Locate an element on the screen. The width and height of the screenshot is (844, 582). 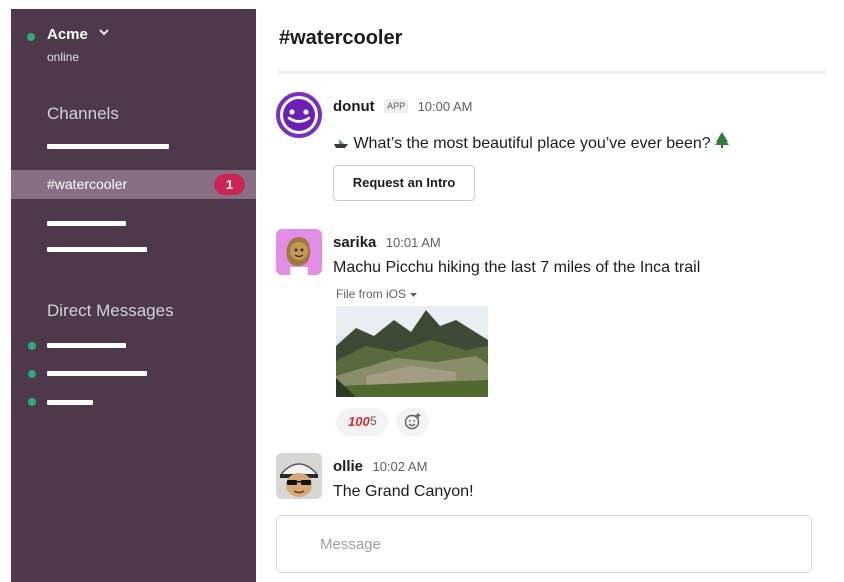
header-divider is located at coordinates (552, 72).